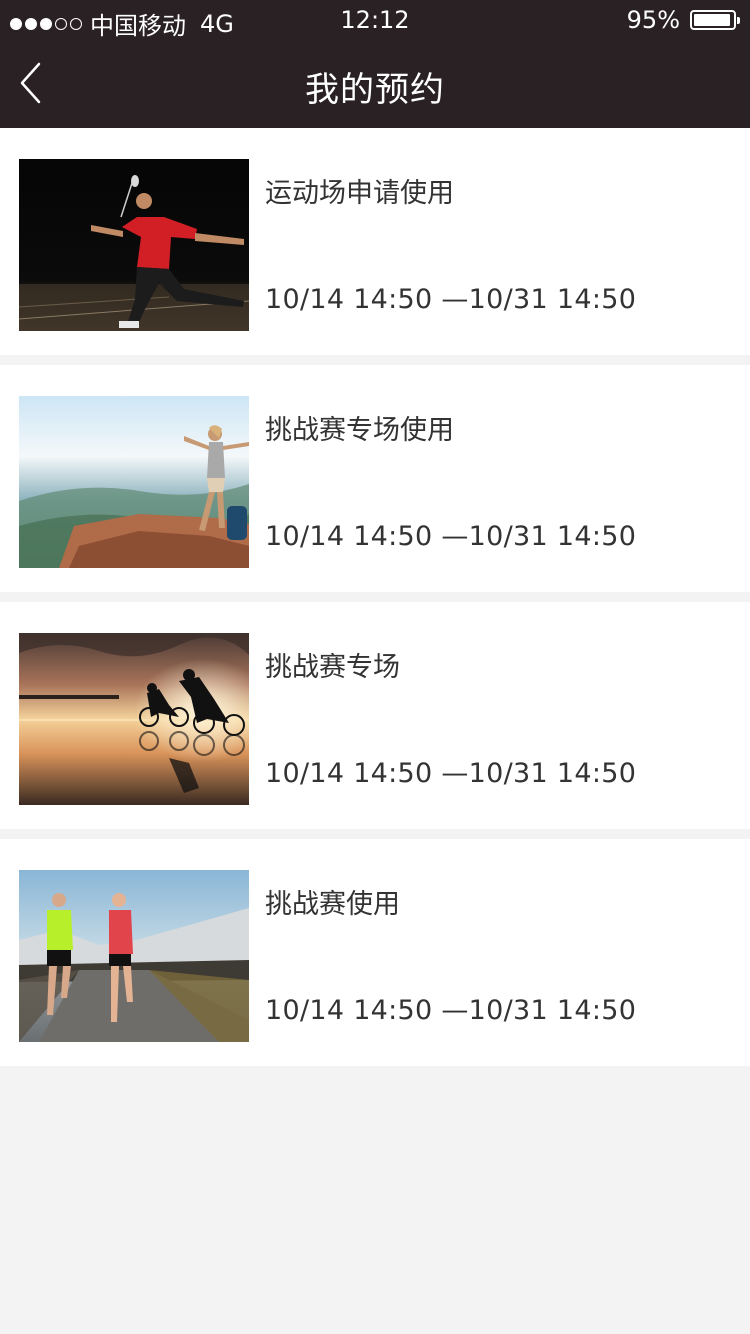 The image size is (750, 1334). I want to click on top-bar: 中国移动 4G 12:12 95% 我的预约, so click(375, 64).